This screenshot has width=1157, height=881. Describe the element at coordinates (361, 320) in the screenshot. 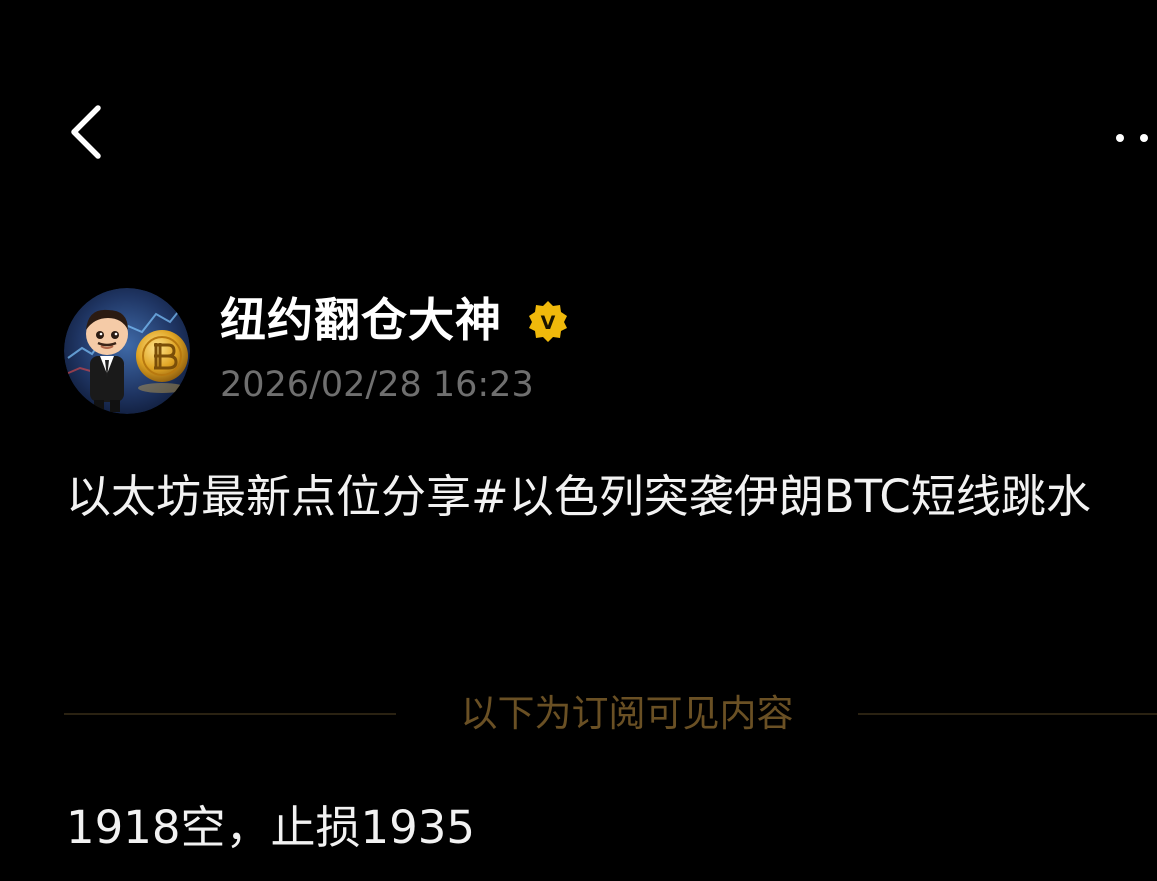

I see `author-name: 纽约翻仓大神` at that location.